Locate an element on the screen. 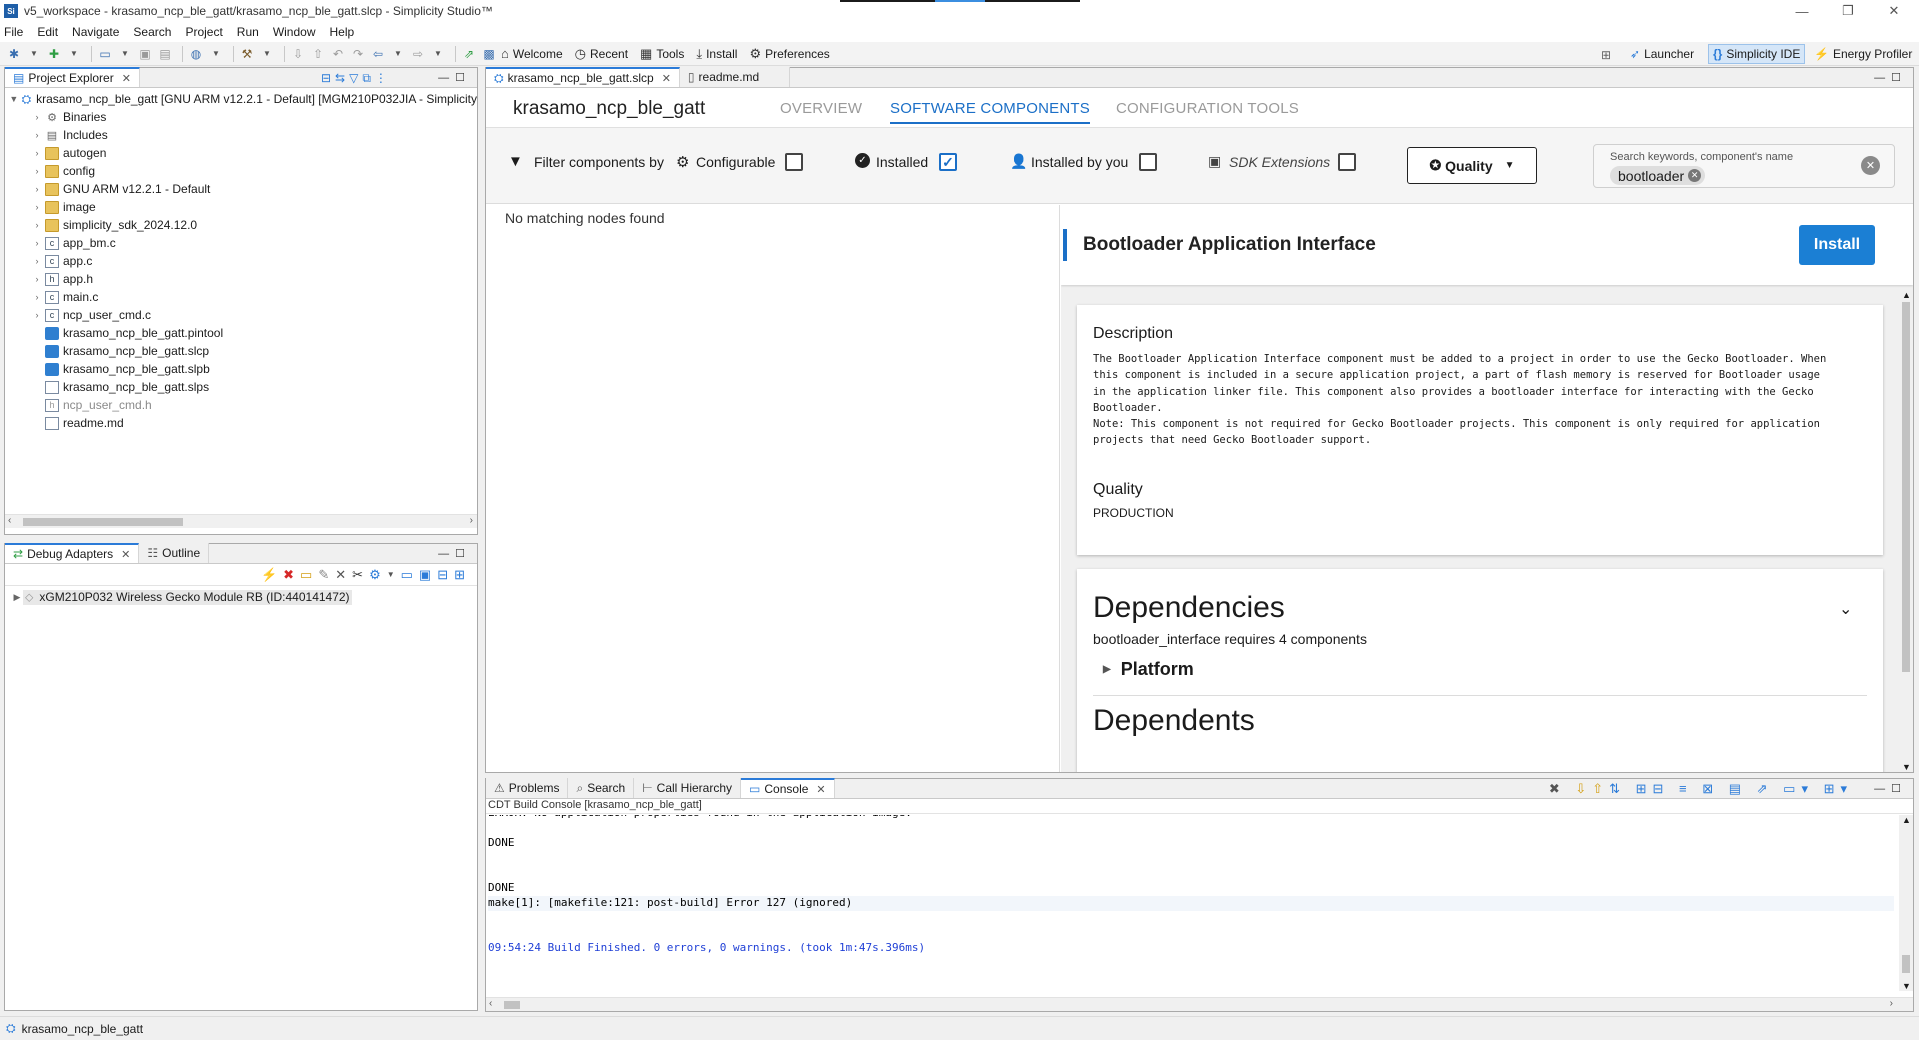  project-tree-item: › c main.c is located at coordinates (241, 297).